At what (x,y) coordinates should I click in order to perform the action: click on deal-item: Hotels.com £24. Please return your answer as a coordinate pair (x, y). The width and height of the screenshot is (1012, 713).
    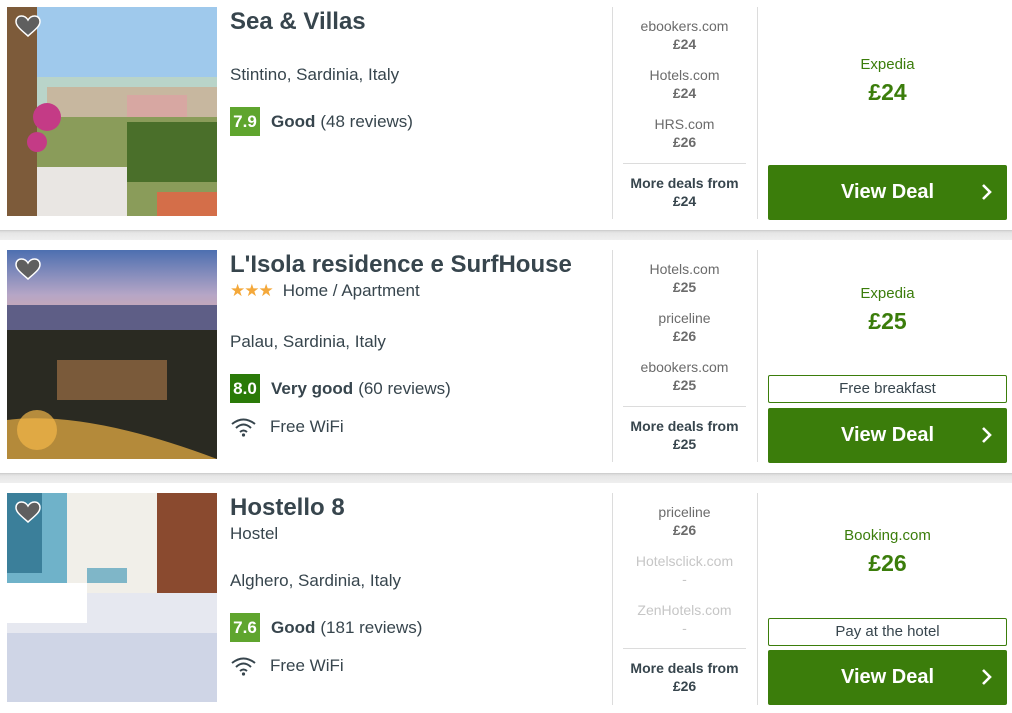
    Looking at the image, I should click on (684, 90).